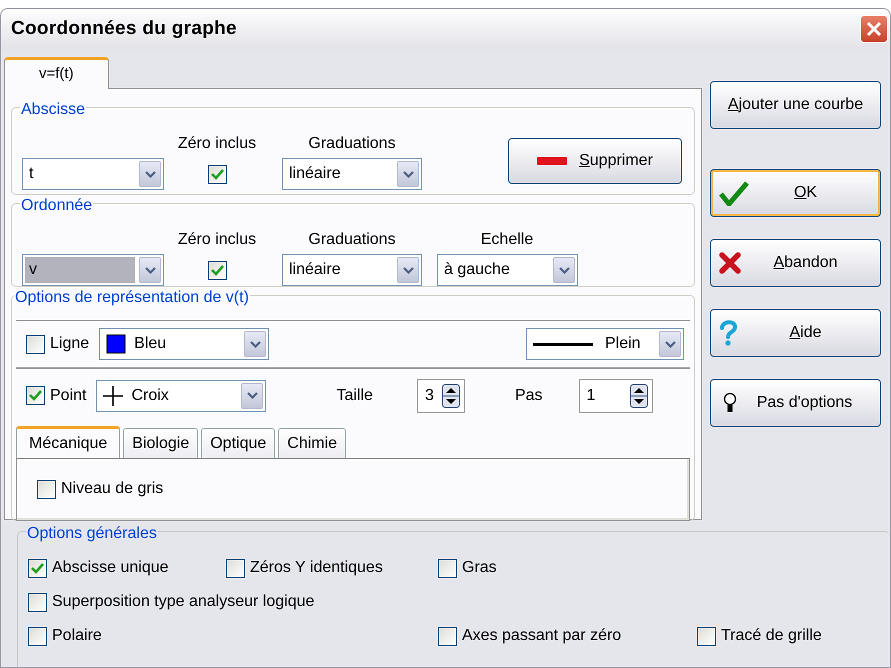 This screenshot has width=891, height=668. What do you see at coordinates (795, 105) in the screenshot?
I see `dialog-button: Ajouter une courbe` at bounding box center [795, 105].